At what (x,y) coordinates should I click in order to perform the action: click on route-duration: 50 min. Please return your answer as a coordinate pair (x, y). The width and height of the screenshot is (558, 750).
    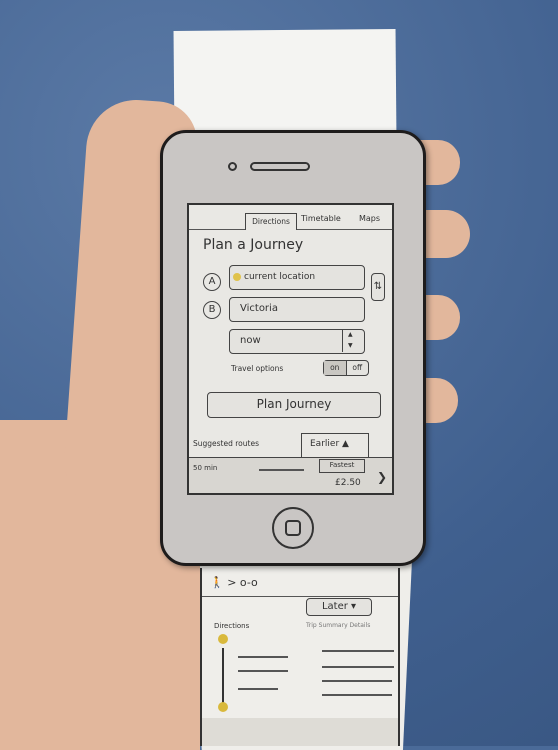
    Looking at the image, I should click on (205, 468).